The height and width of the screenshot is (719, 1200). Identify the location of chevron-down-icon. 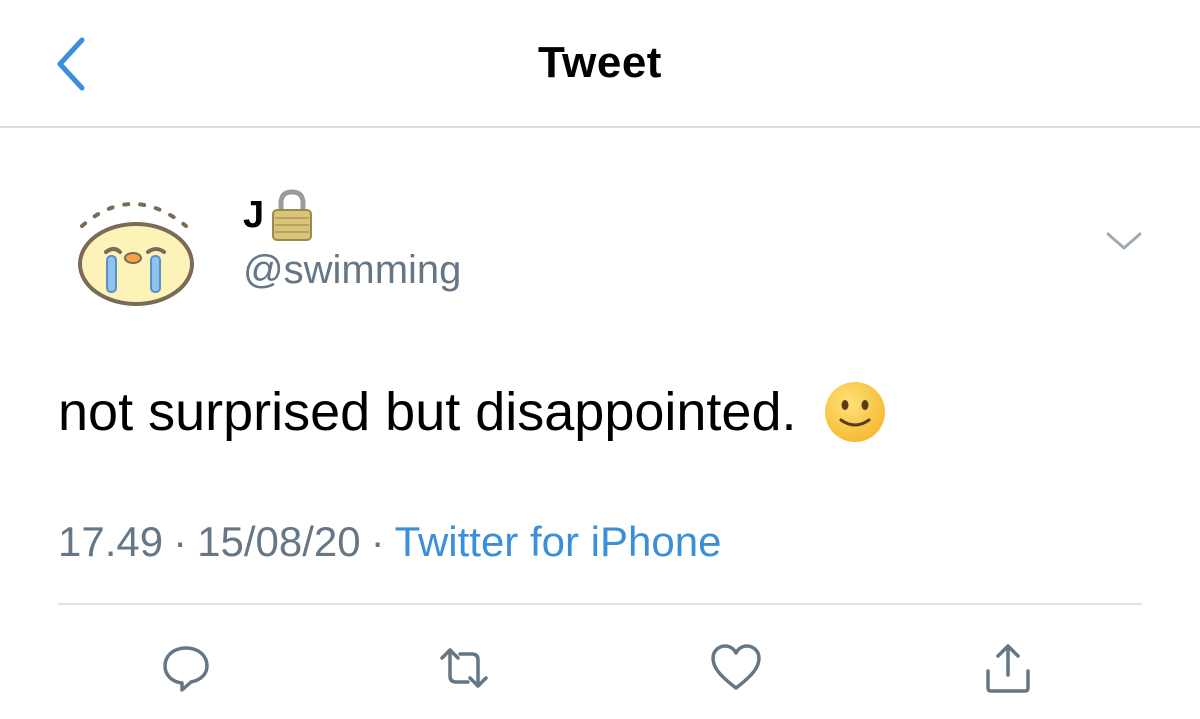
(1124, 241).